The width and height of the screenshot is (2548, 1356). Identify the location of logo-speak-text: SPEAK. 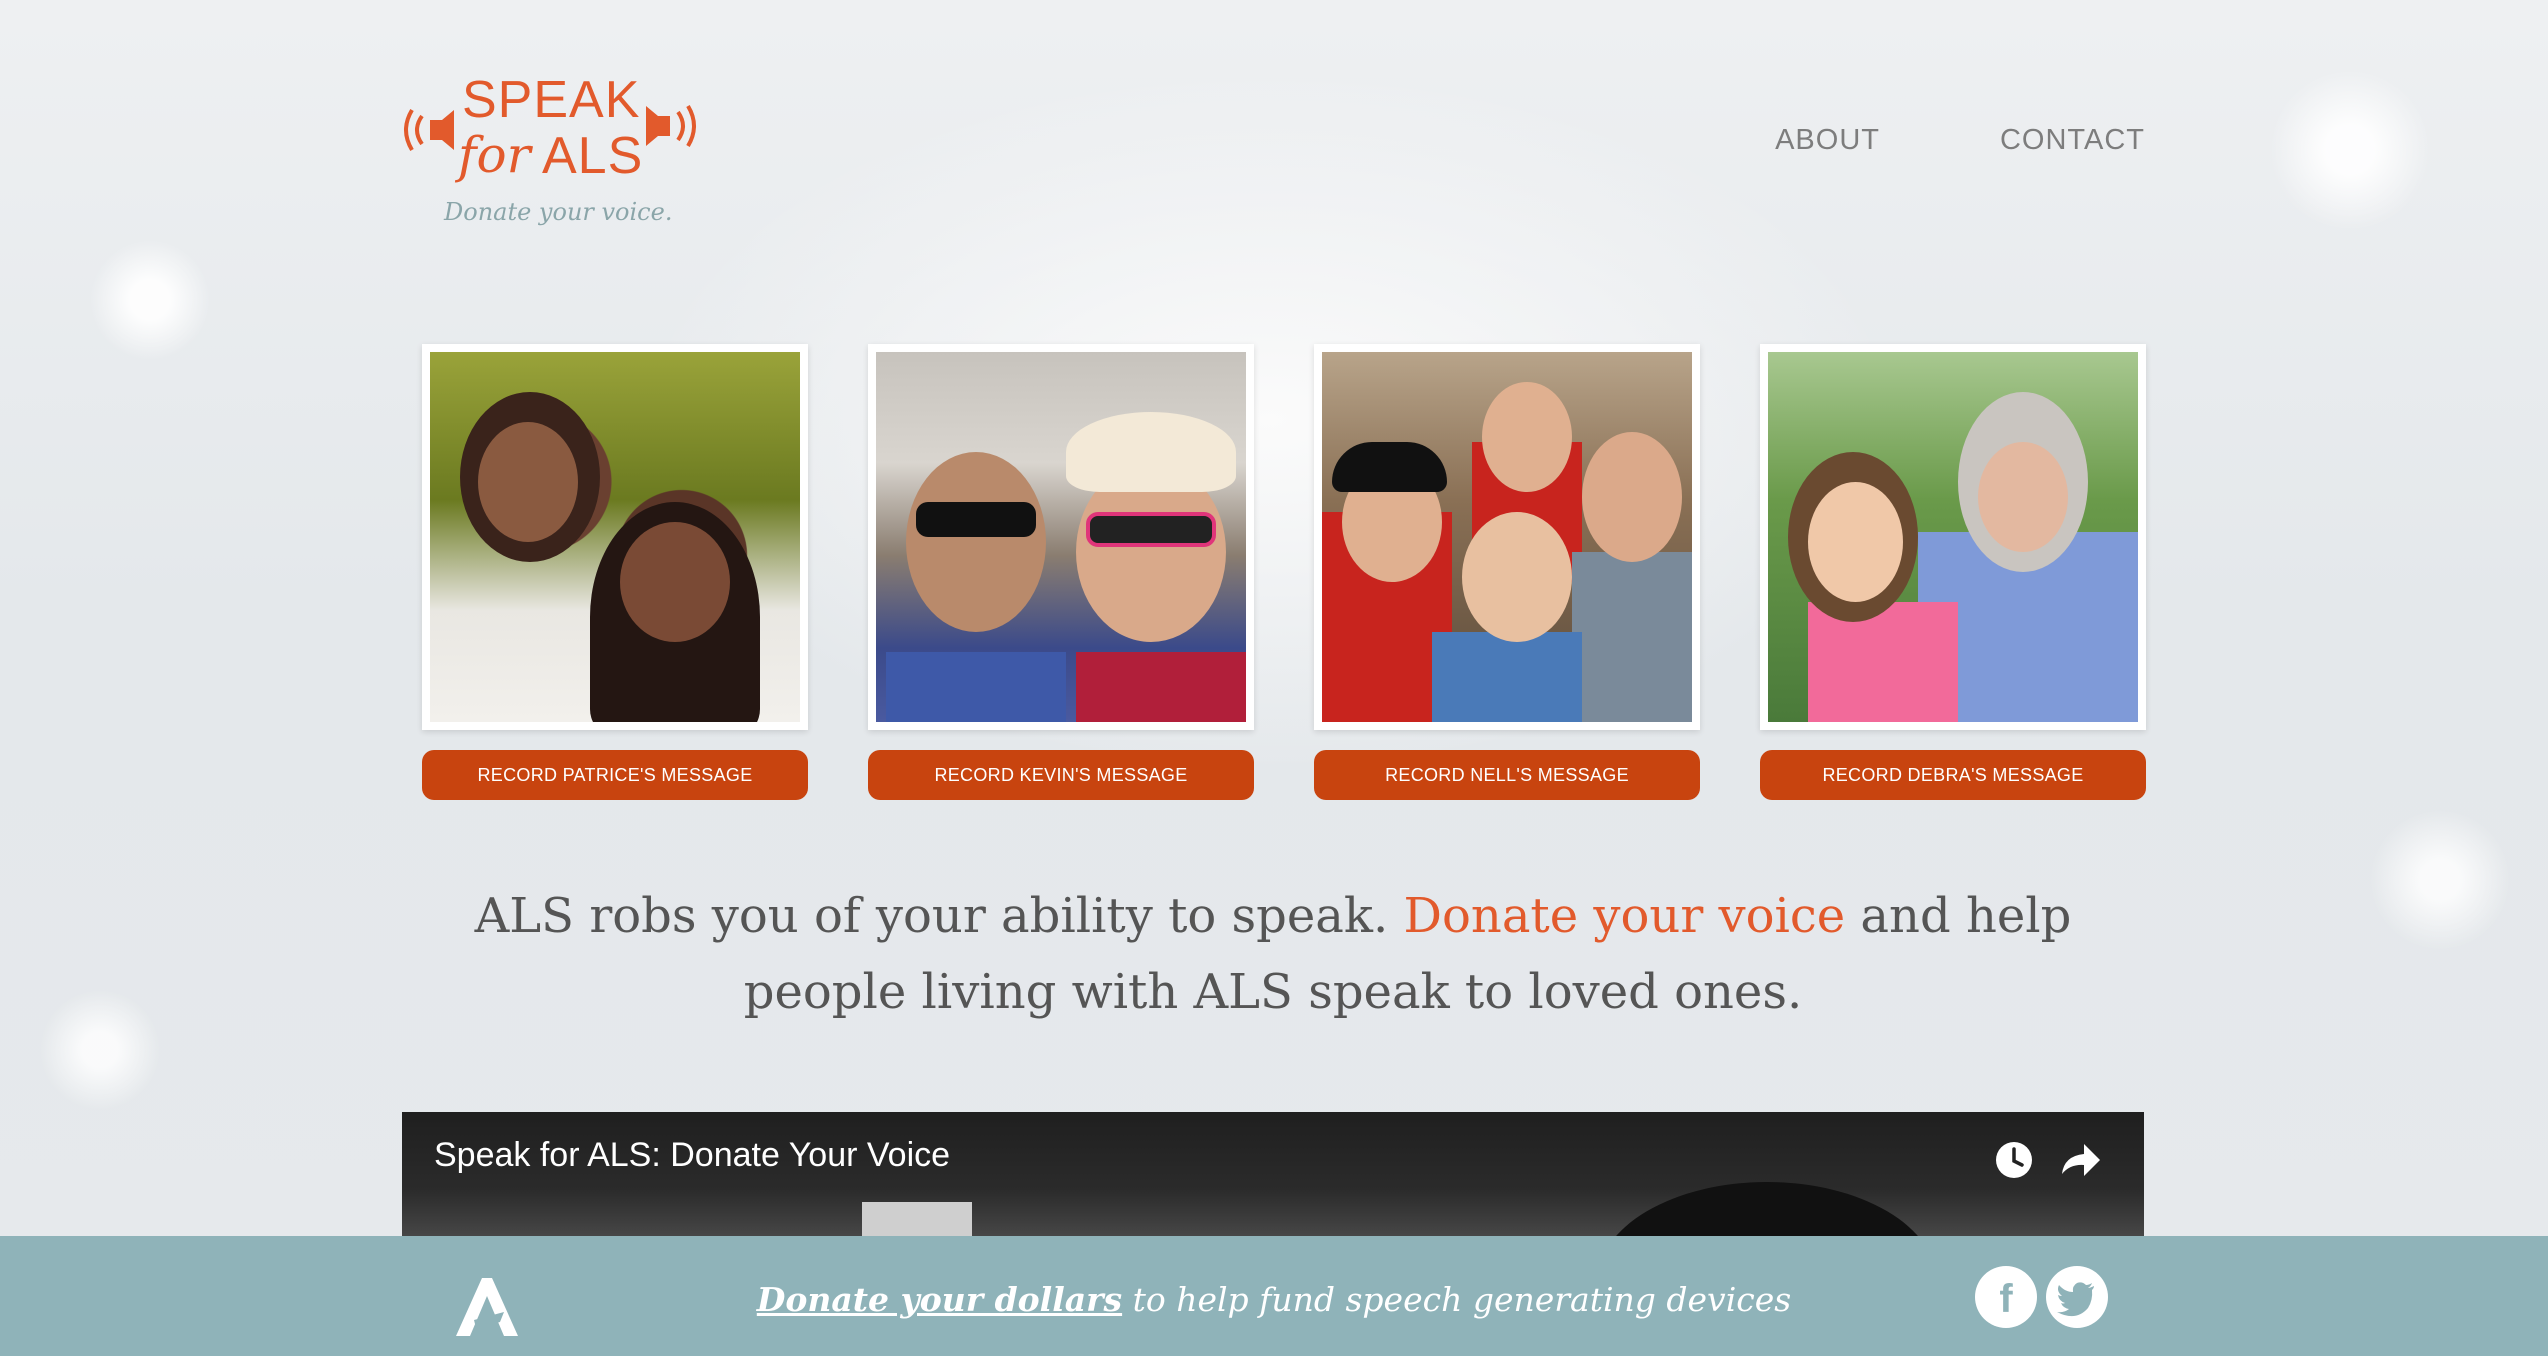
(551, 100).